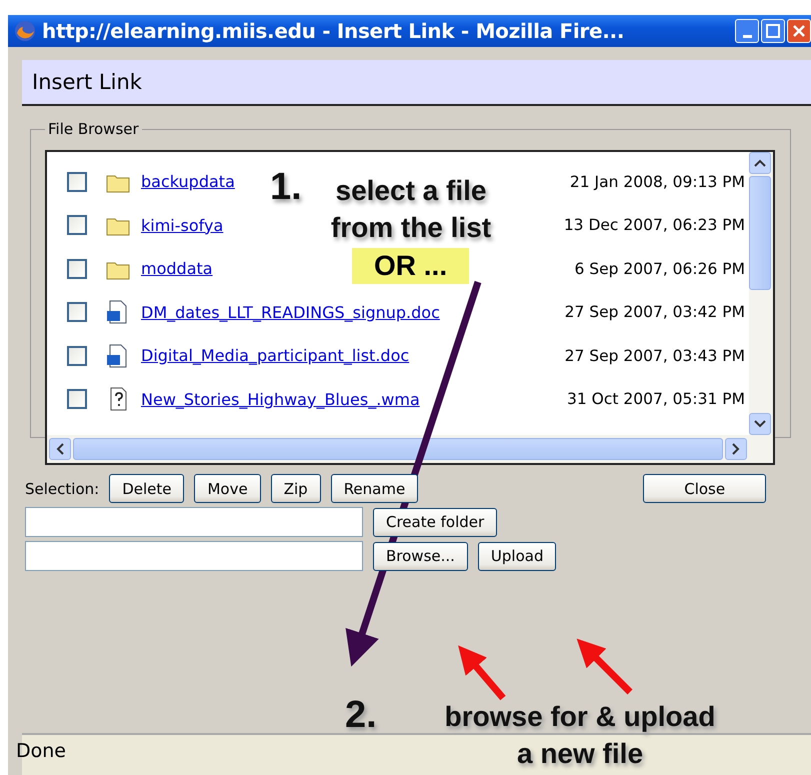 This screenshot has width=811, height=775. What do you see at coordinates (374, 488) in the screenshot?
I see `selection-action-button: Rename` at bounding box center [374, 488].